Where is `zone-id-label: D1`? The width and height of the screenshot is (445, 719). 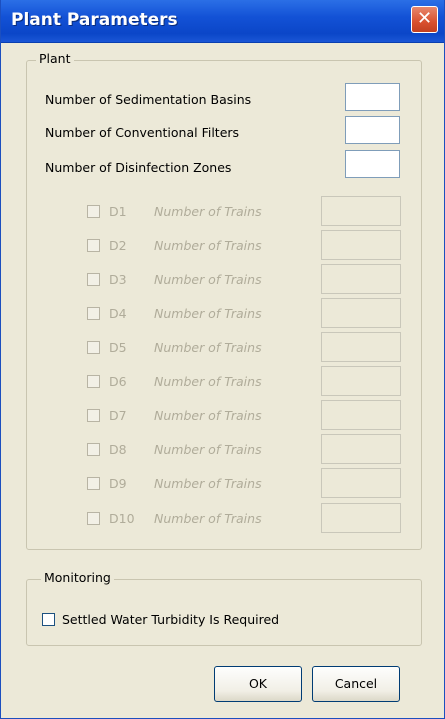
zone-id-label: D1 is located at coordinates (118, 211).